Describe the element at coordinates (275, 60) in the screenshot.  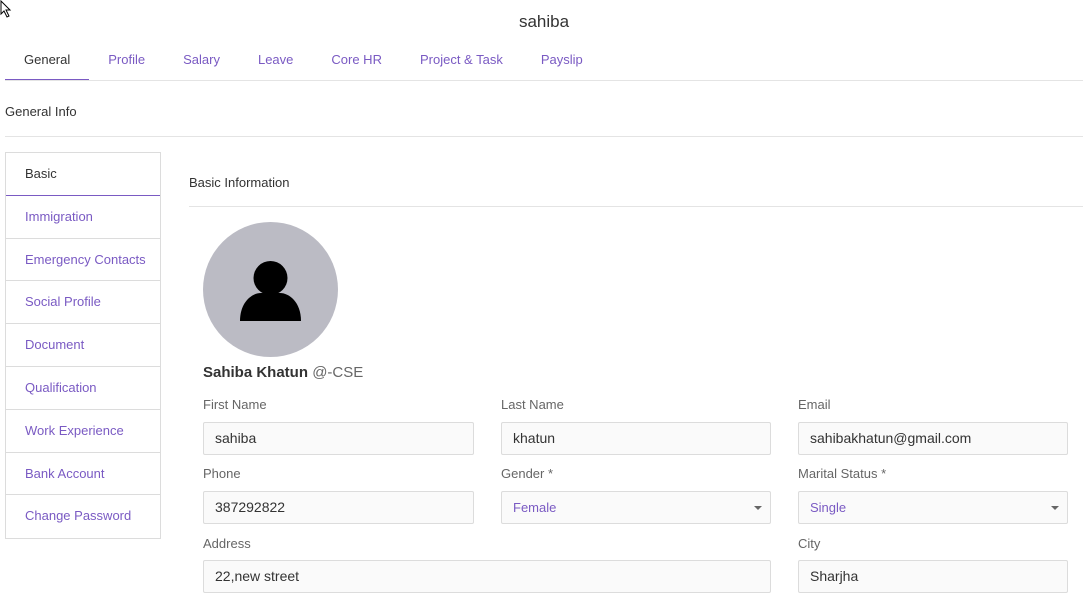
I see `tab-leave: Leave` at that location.